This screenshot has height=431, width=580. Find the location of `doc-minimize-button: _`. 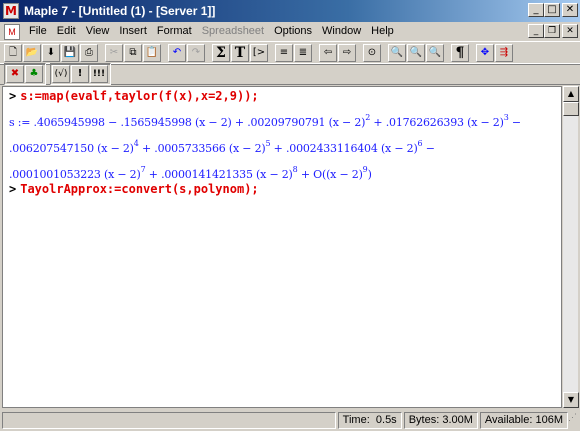

doc-minimize-button: _ is located at coordinates (536, 31).